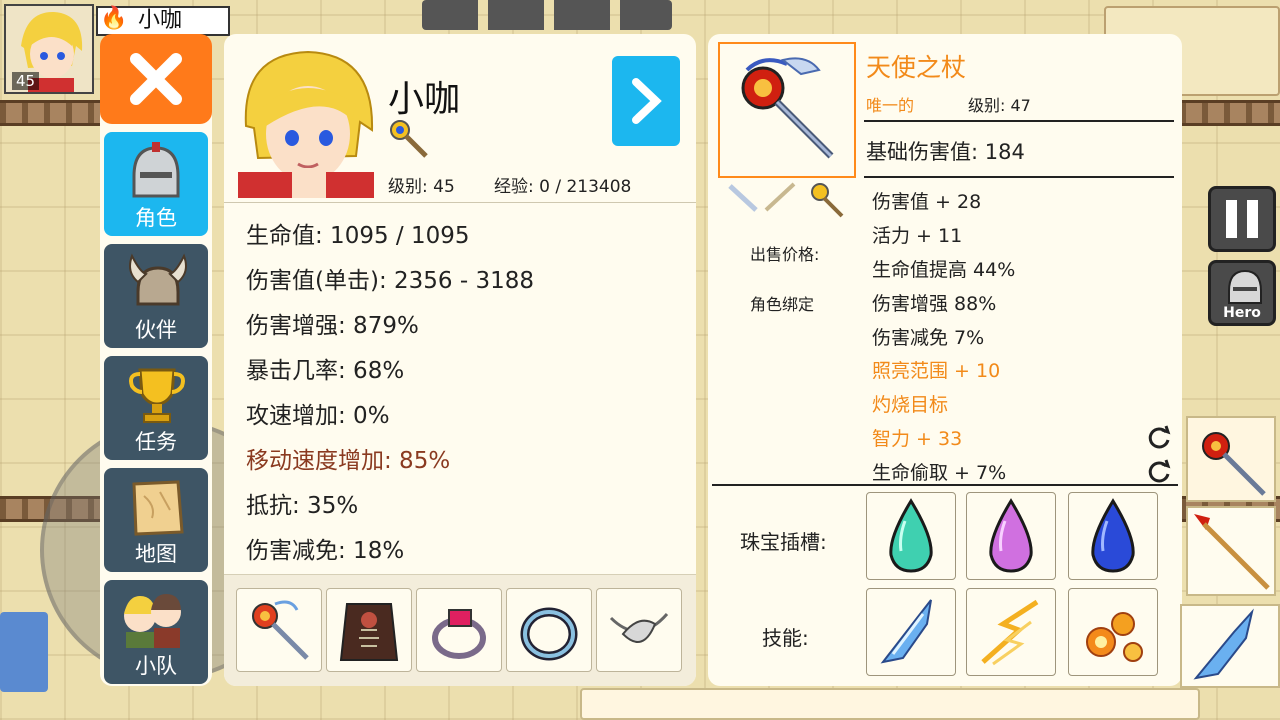 The height and width of the screenshot is (720, 1280). Describe the element at coordinates (917, 439) in the screenshot. I see `item-attribute-special: 智力 + 33` at that location.